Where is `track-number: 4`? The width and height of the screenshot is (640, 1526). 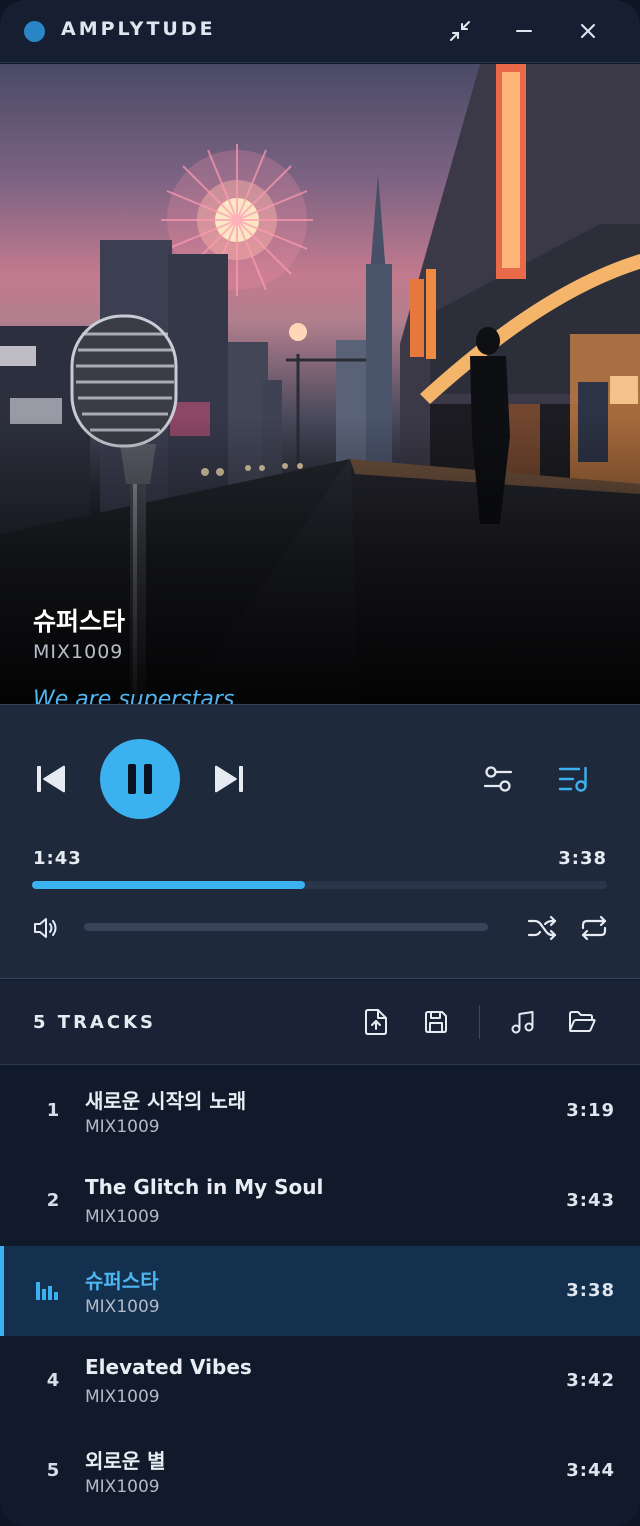
track-number: 4 is located at coordinates (53, 1380).